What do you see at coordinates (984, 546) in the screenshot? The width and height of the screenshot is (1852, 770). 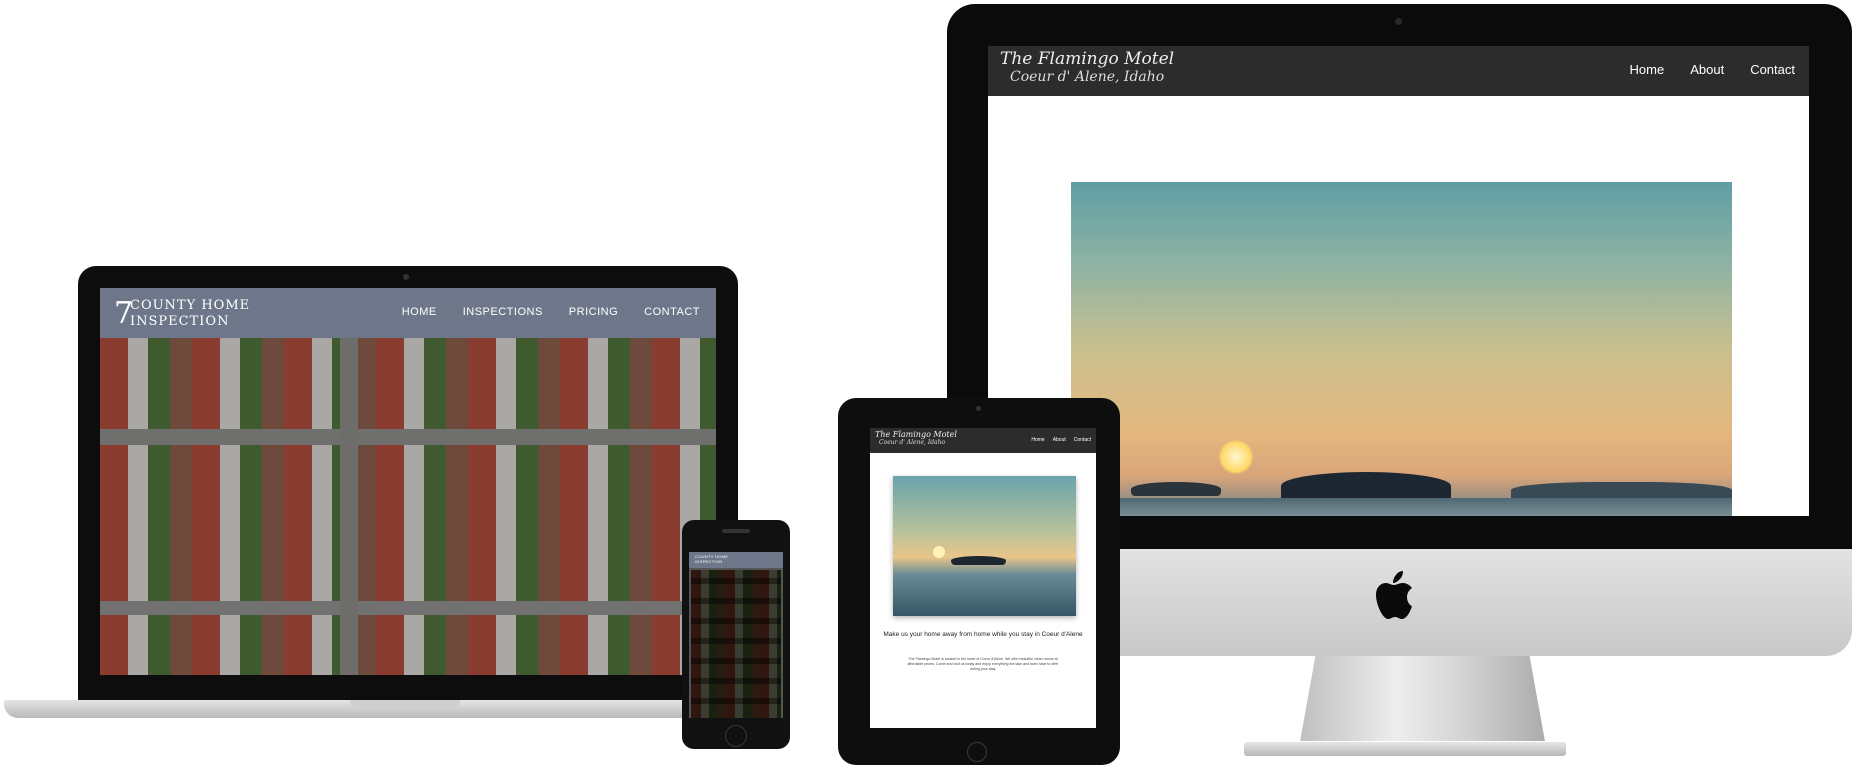 I see `tablet-sunset-image` at bounding box center [984, 546].